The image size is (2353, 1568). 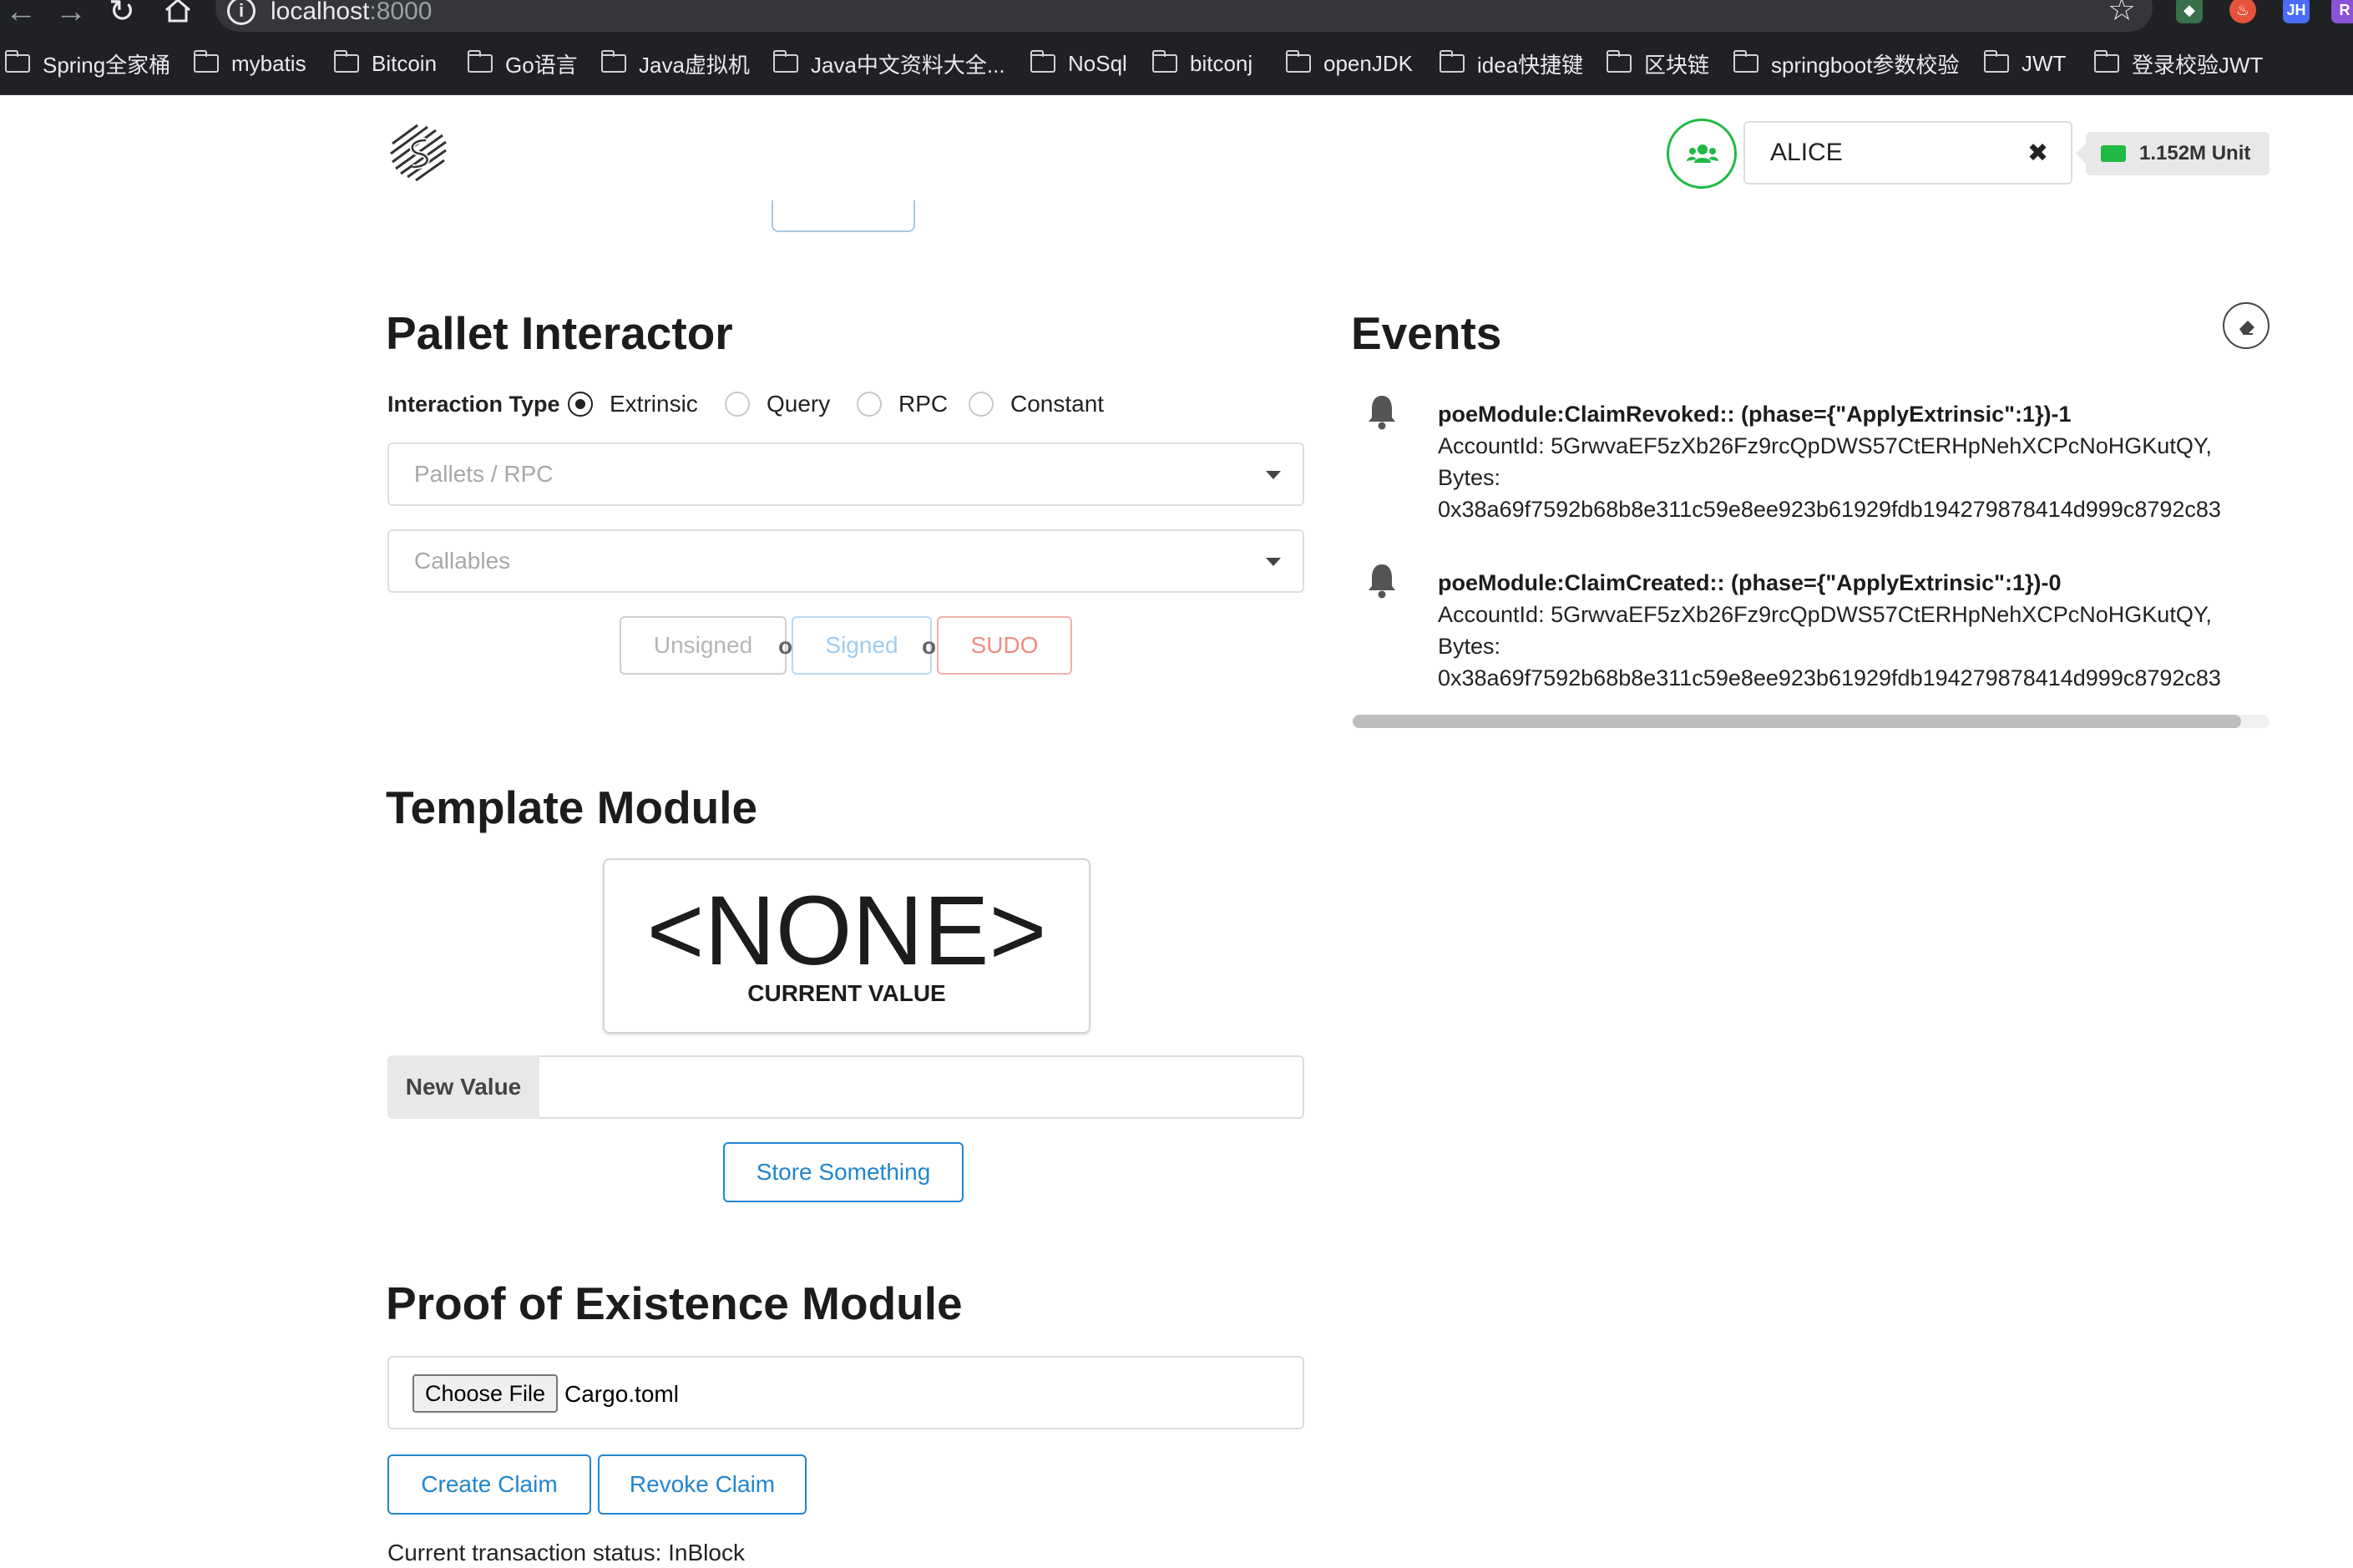 I want to click on new-value-label: New Value, so click(x=463, y=1087).